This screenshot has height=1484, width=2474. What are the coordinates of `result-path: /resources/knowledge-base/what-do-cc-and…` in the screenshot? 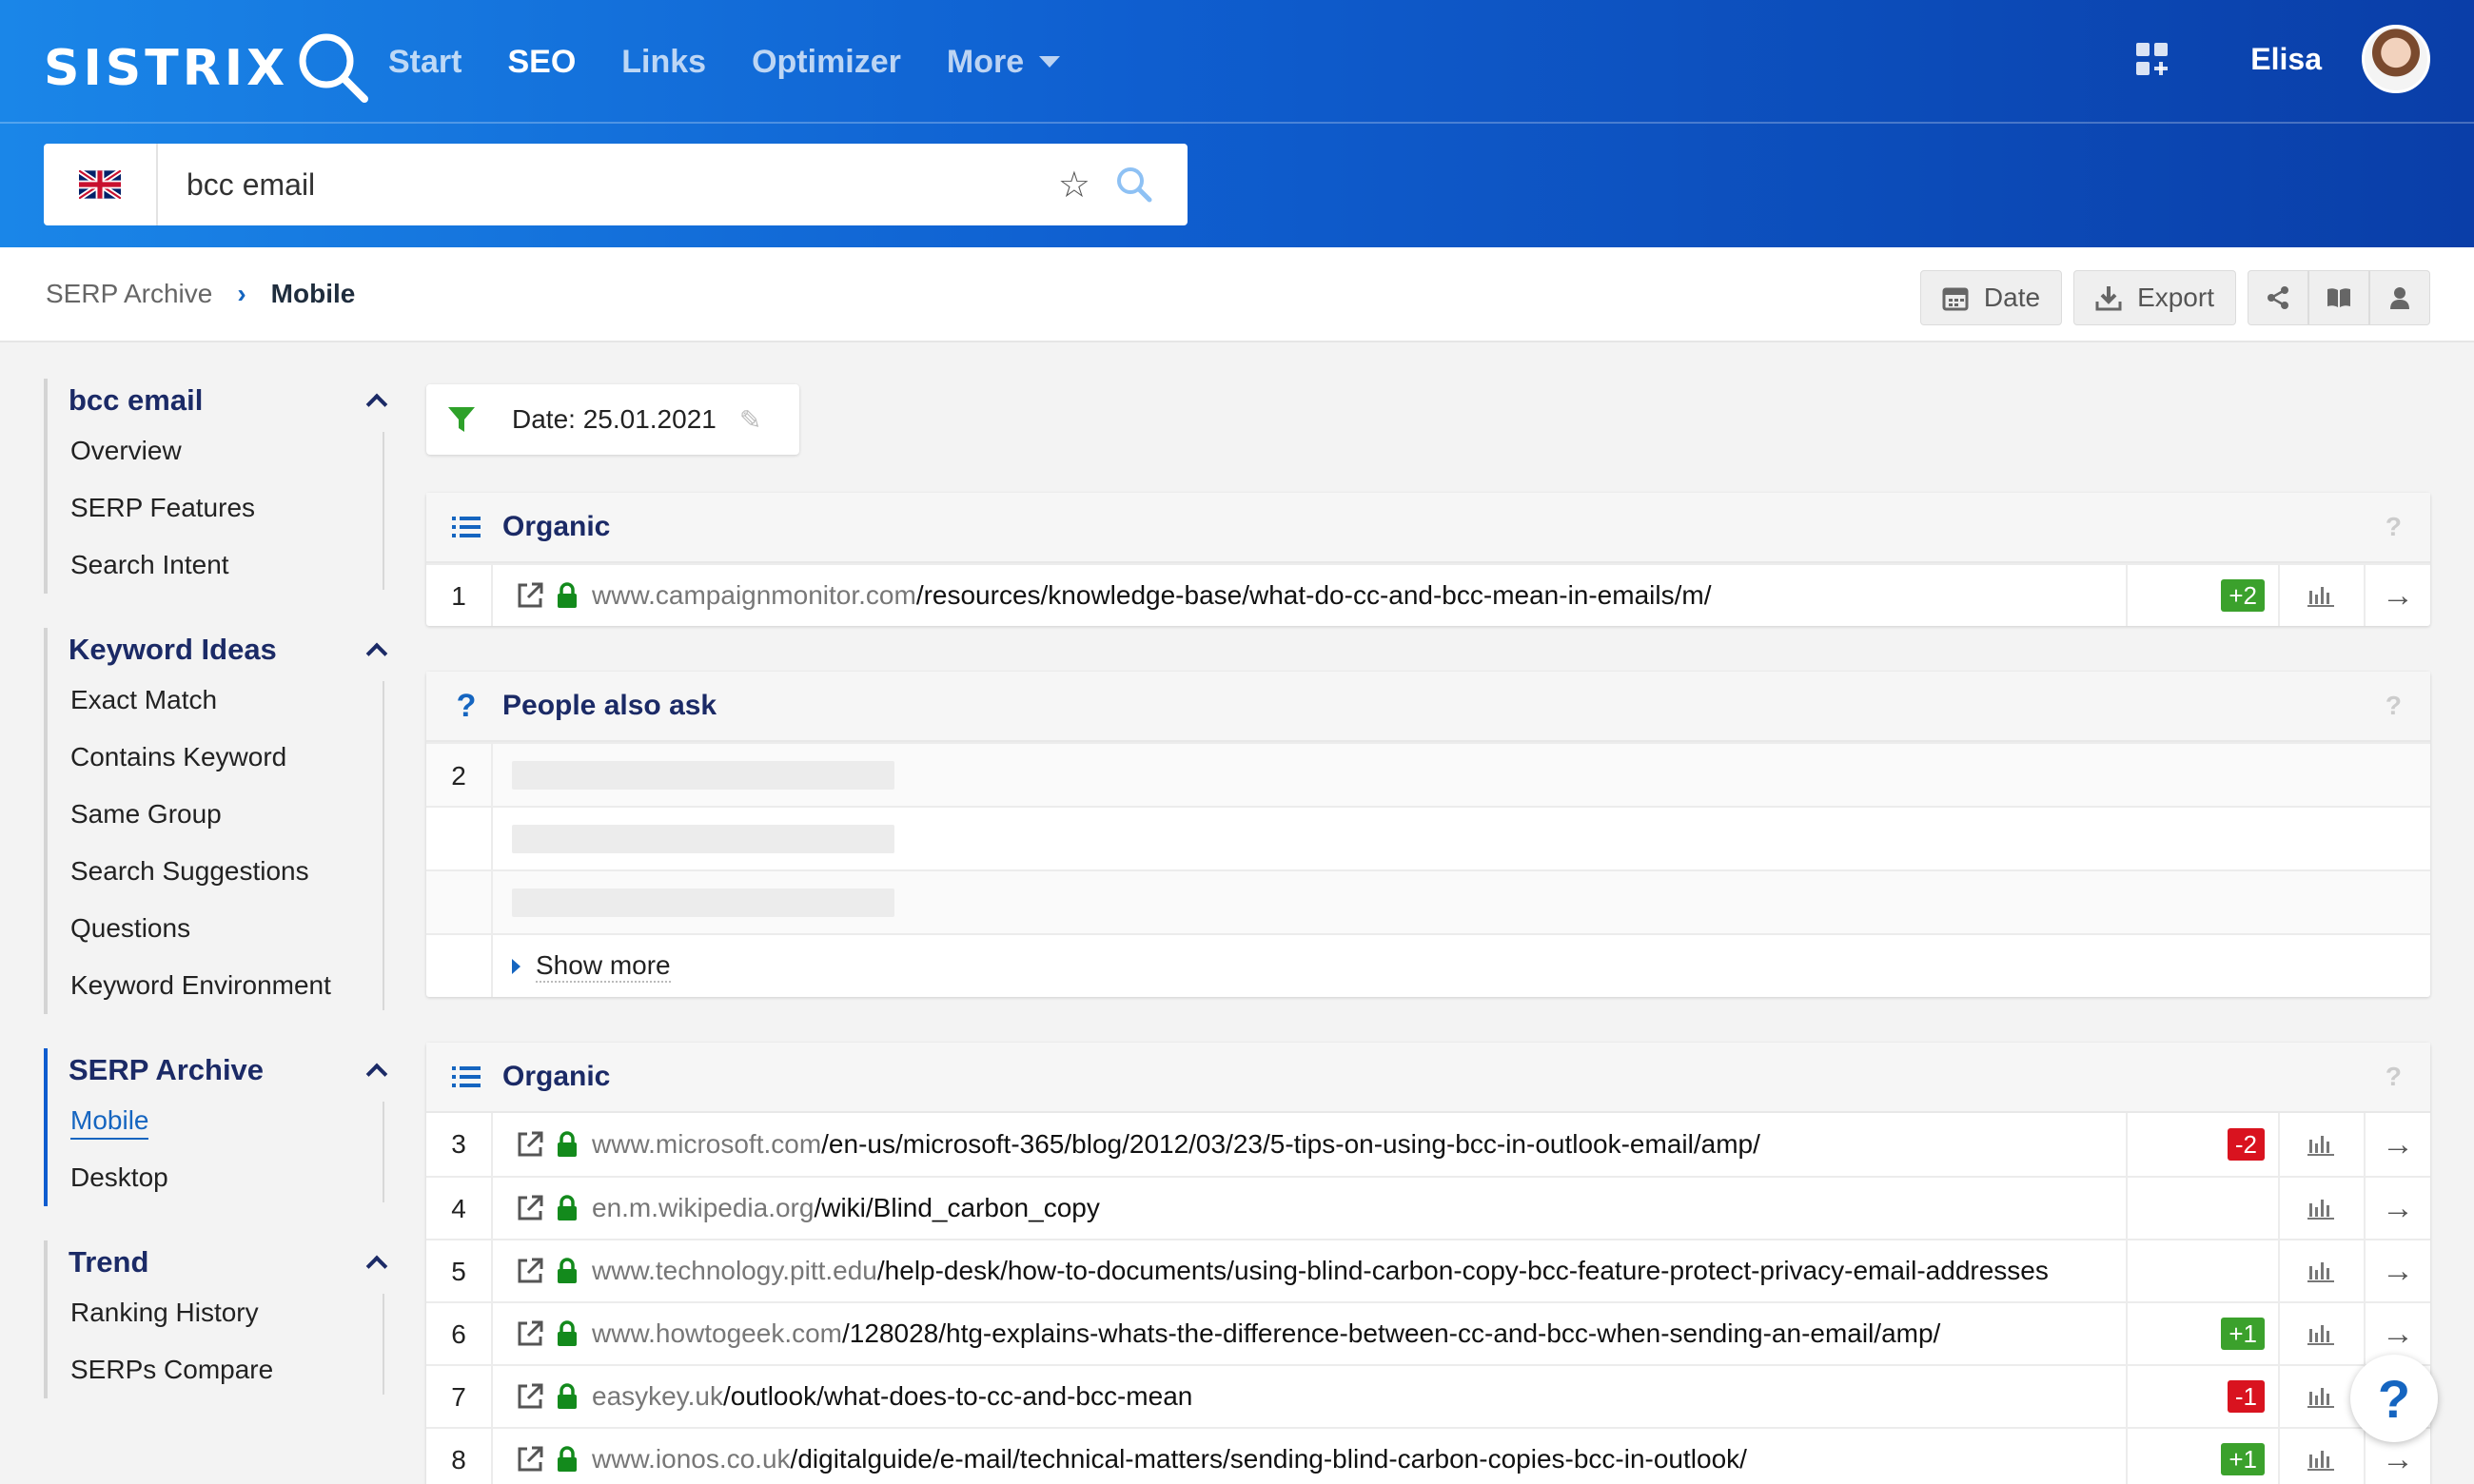 It's located at (1314, 595).